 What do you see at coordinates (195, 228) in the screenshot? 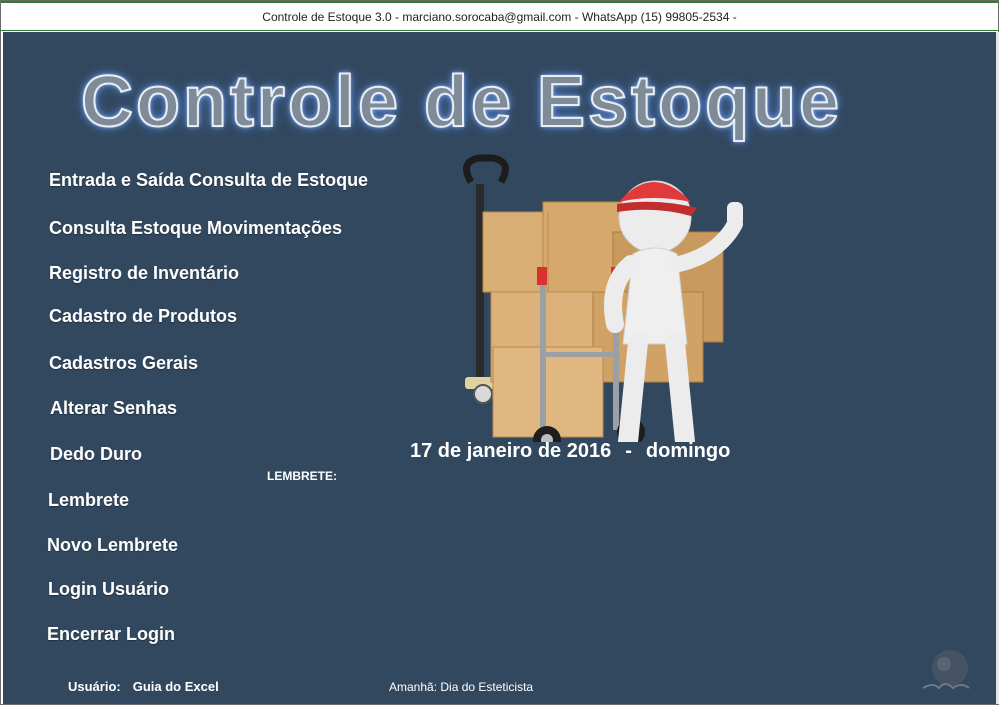
I see `menu-consulta-estoque-movimentacoes: Consulta Estoque Movimentações` at bounding box center [195, 228].